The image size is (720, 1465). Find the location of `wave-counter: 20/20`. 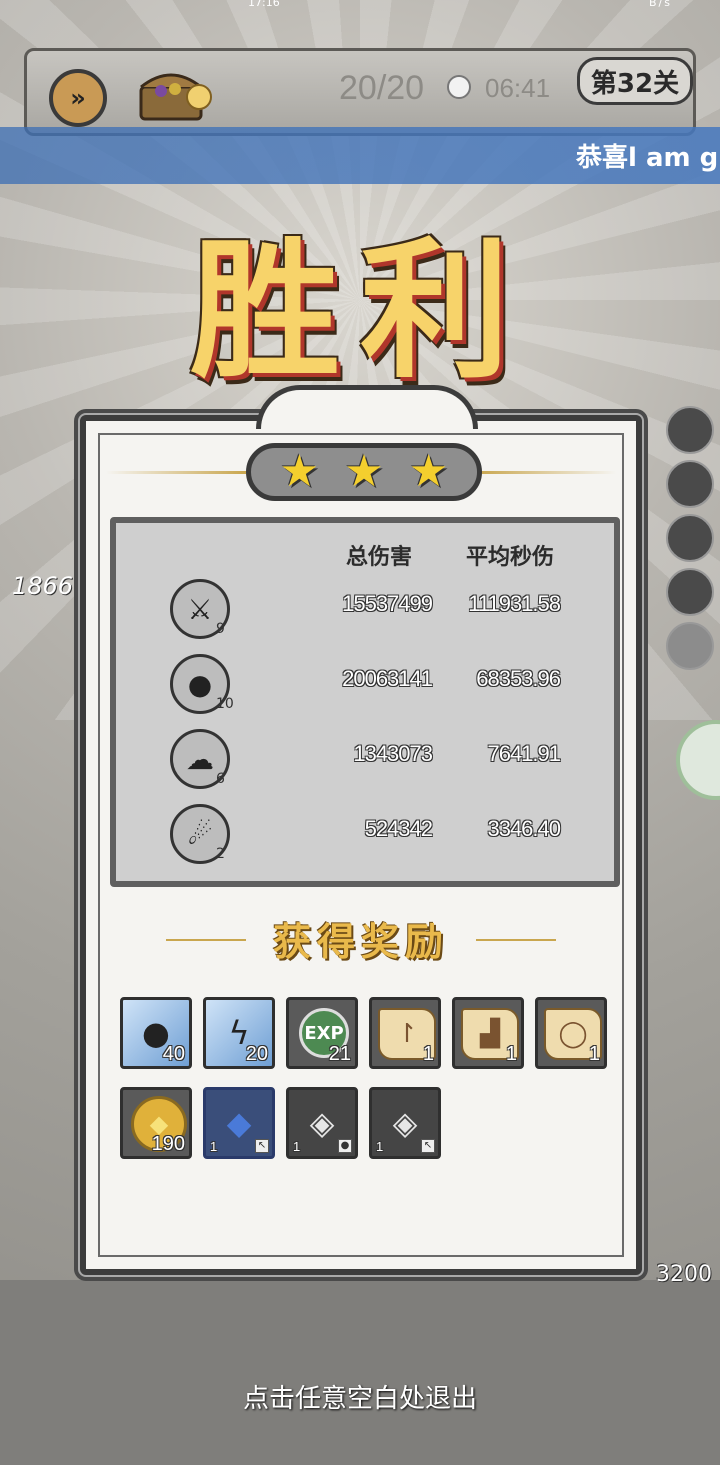

wave-counter: 20/20 is located at coordinates (382, 88).